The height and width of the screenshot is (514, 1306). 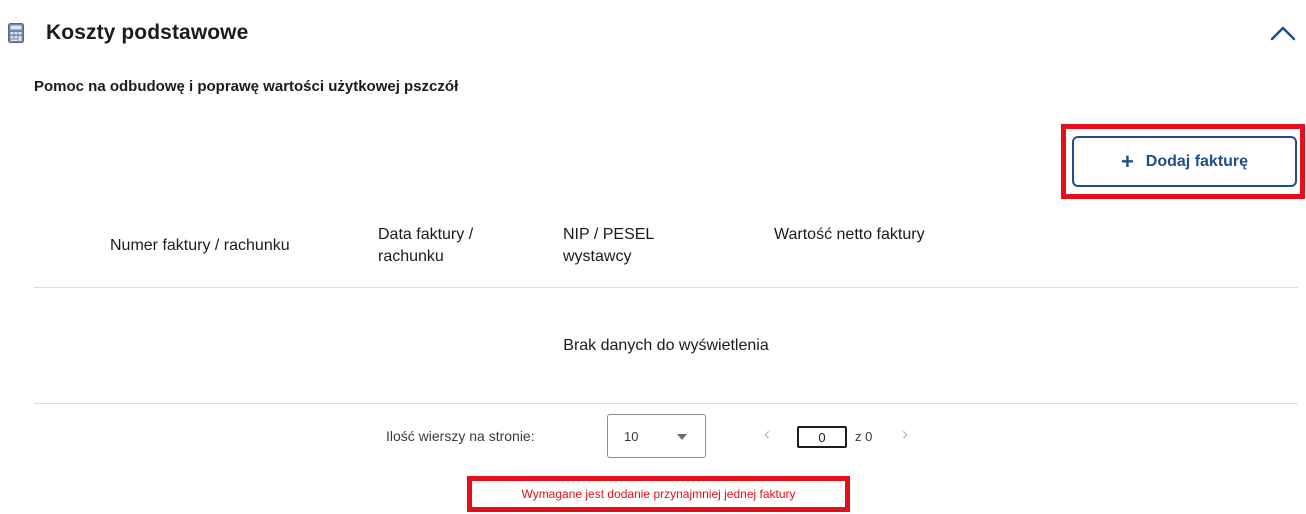 I want to click on page-number-input, so click(x=822, y=437).